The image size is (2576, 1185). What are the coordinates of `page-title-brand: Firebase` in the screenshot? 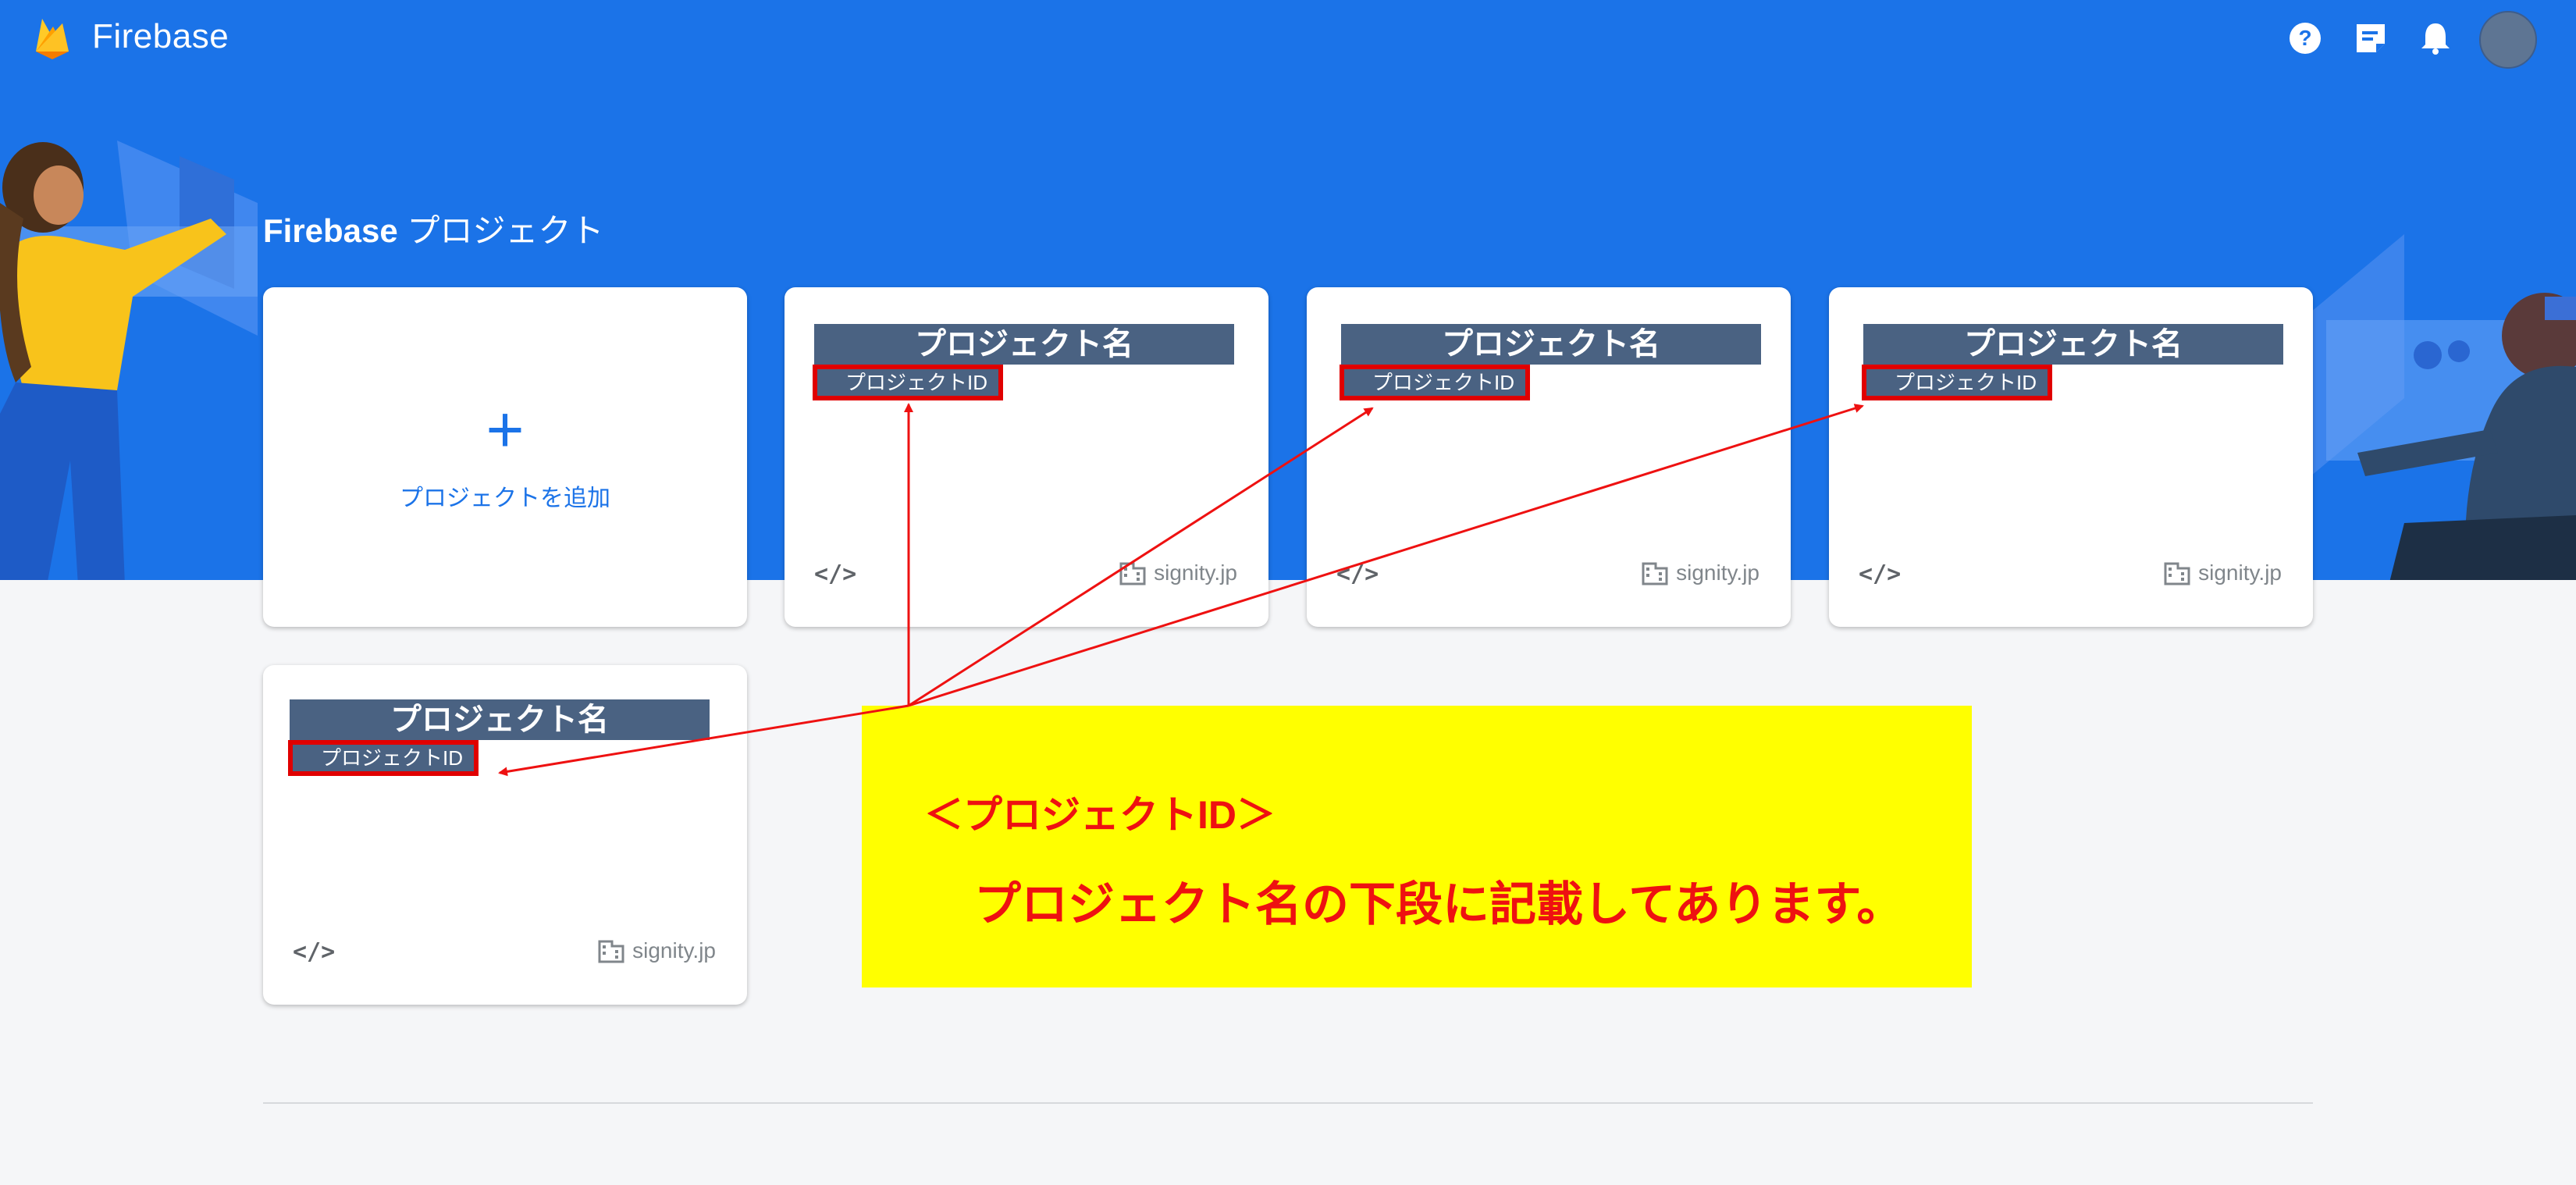 It's located at (330, 230).